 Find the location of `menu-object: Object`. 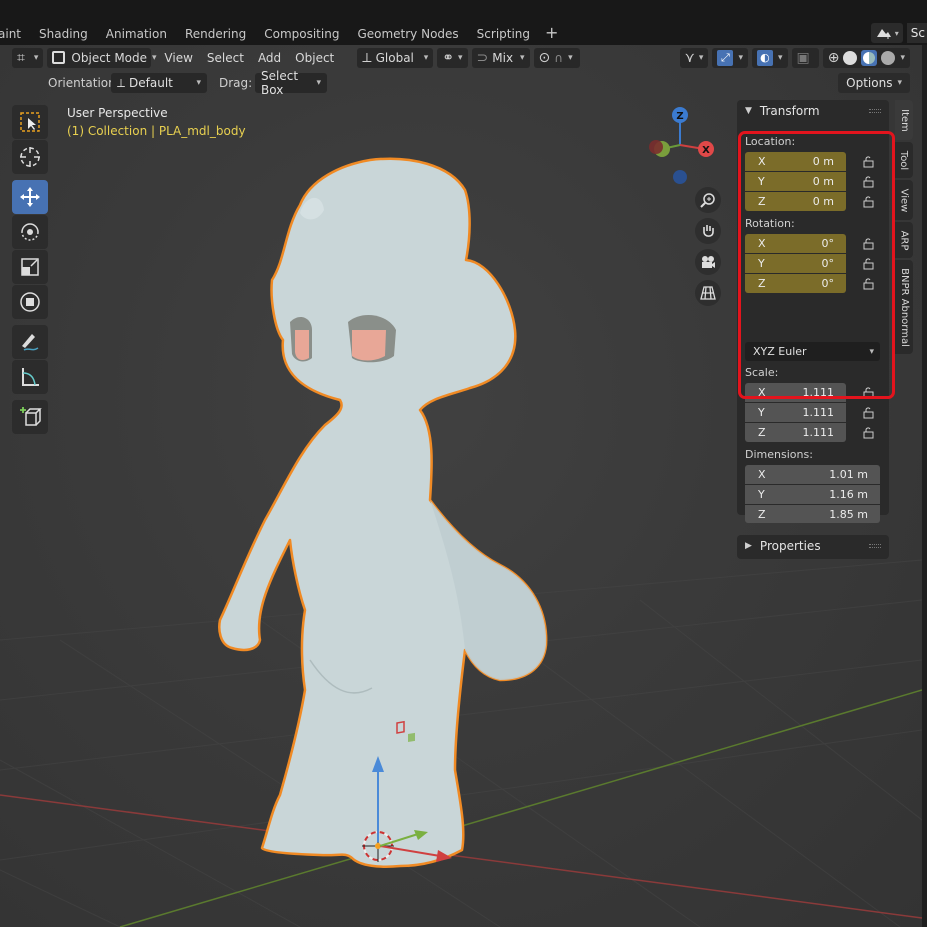

menu-object: Object is located at coordinates (314, 58).